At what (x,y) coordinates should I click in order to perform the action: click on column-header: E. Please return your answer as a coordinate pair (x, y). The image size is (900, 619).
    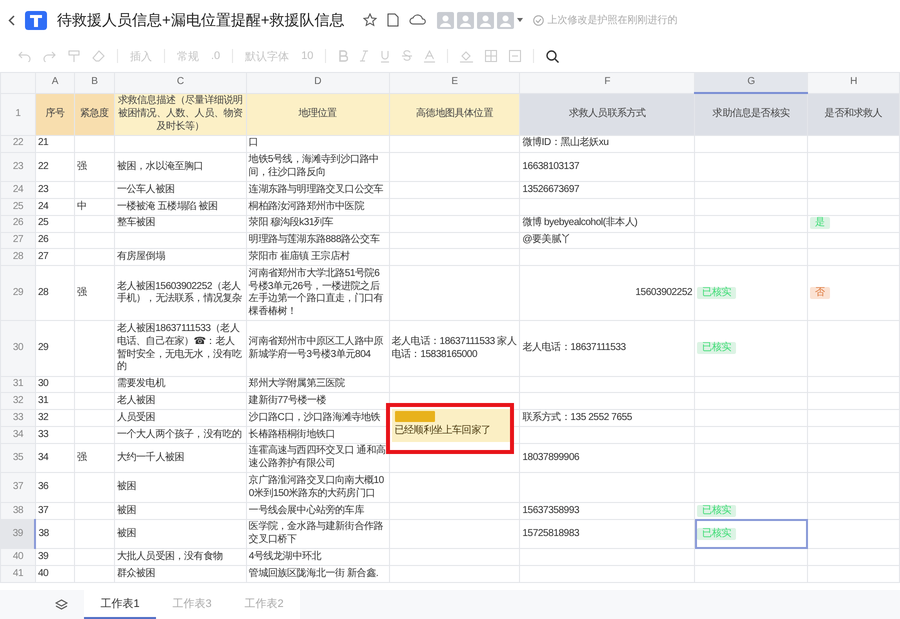
    Looking at the image, I should click on (454, 82).